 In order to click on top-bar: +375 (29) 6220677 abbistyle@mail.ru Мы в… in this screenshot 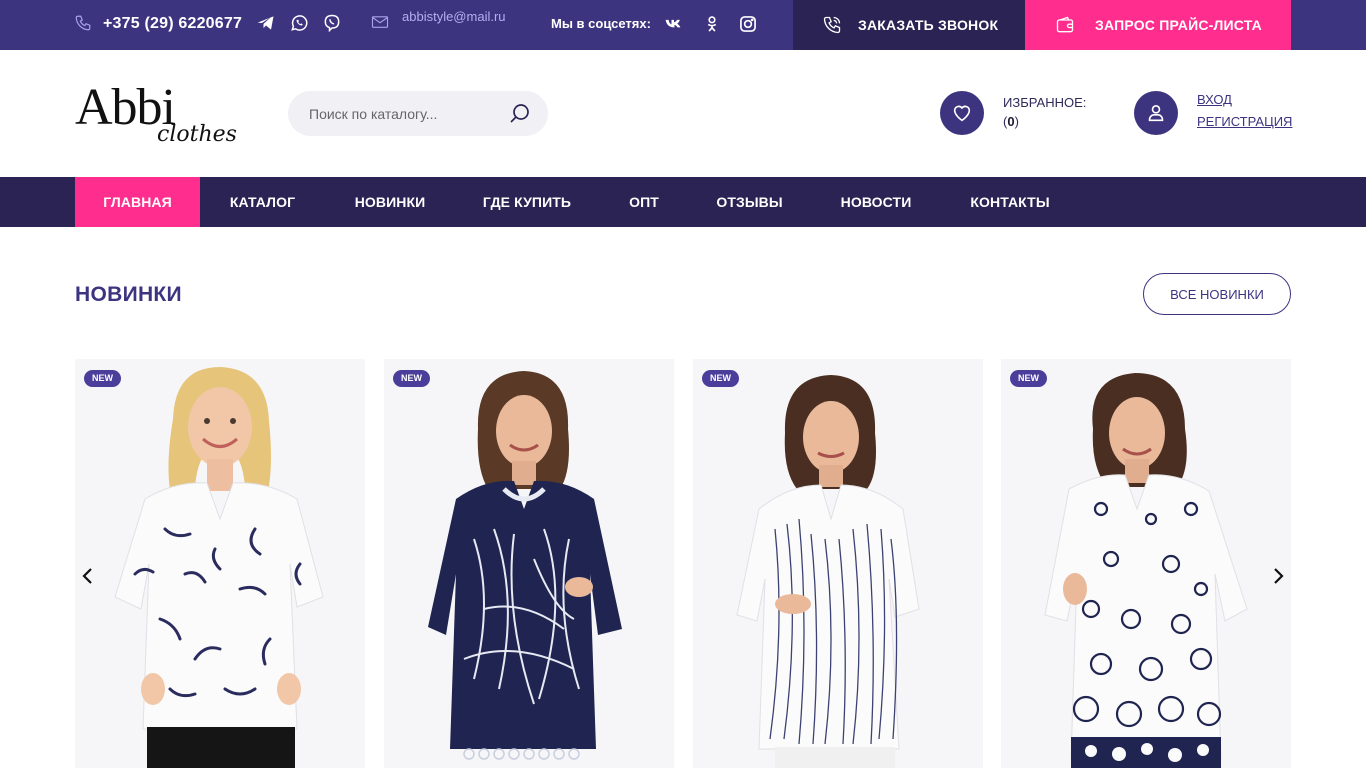, I will do `click(683, 25)`.